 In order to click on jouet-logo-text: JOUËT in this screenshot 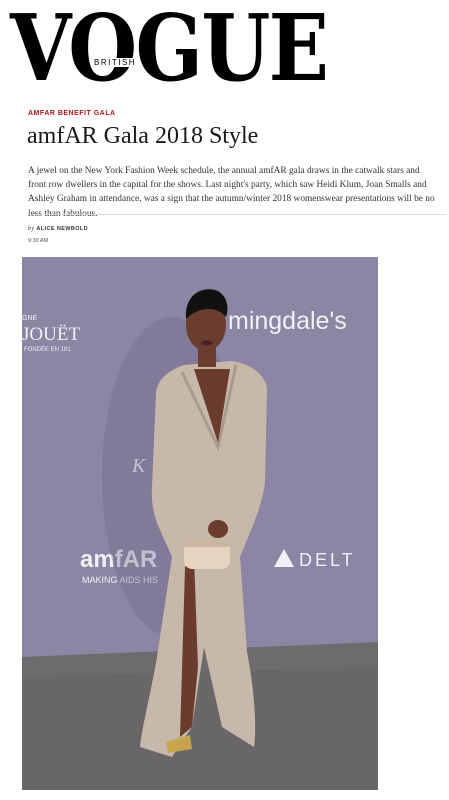, I will do `click(51, 334)`.